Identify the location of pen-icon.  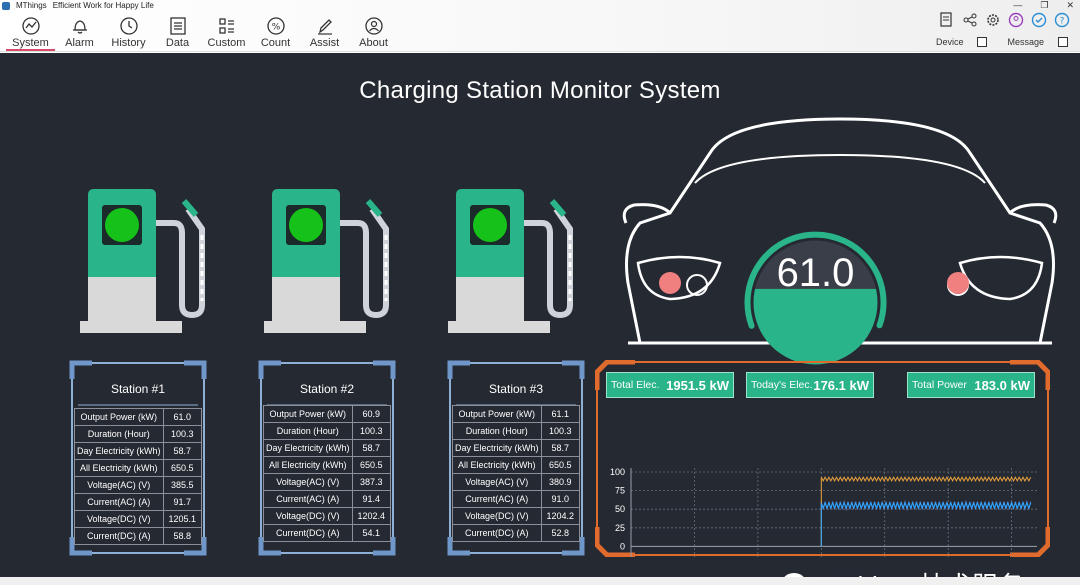
(324, 27).